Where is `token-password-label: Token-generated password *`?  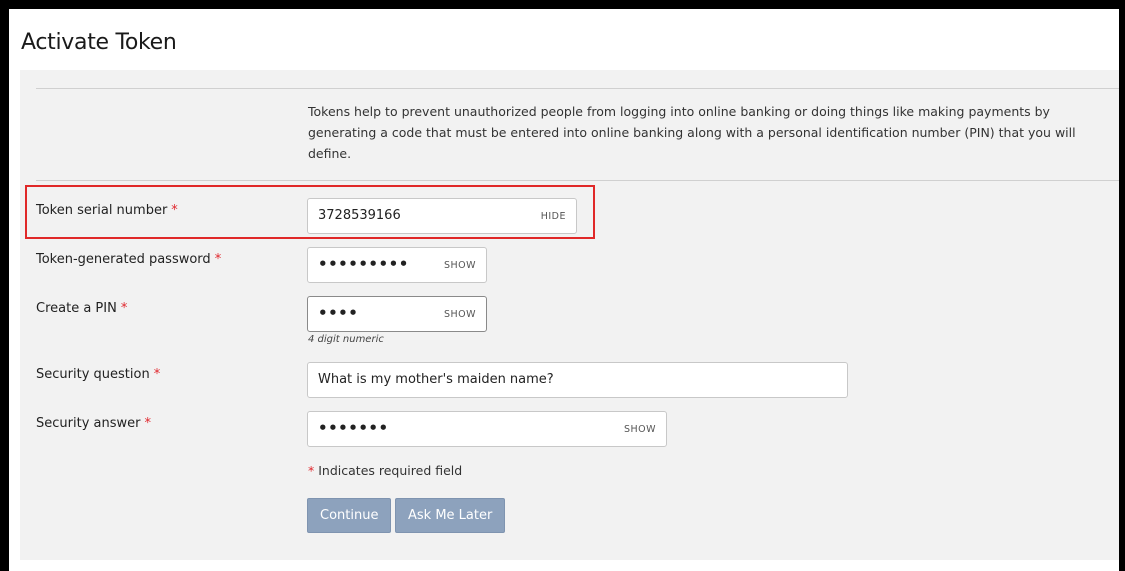
token-password-label: Token-generated password * is located at coordinates (128, 259).